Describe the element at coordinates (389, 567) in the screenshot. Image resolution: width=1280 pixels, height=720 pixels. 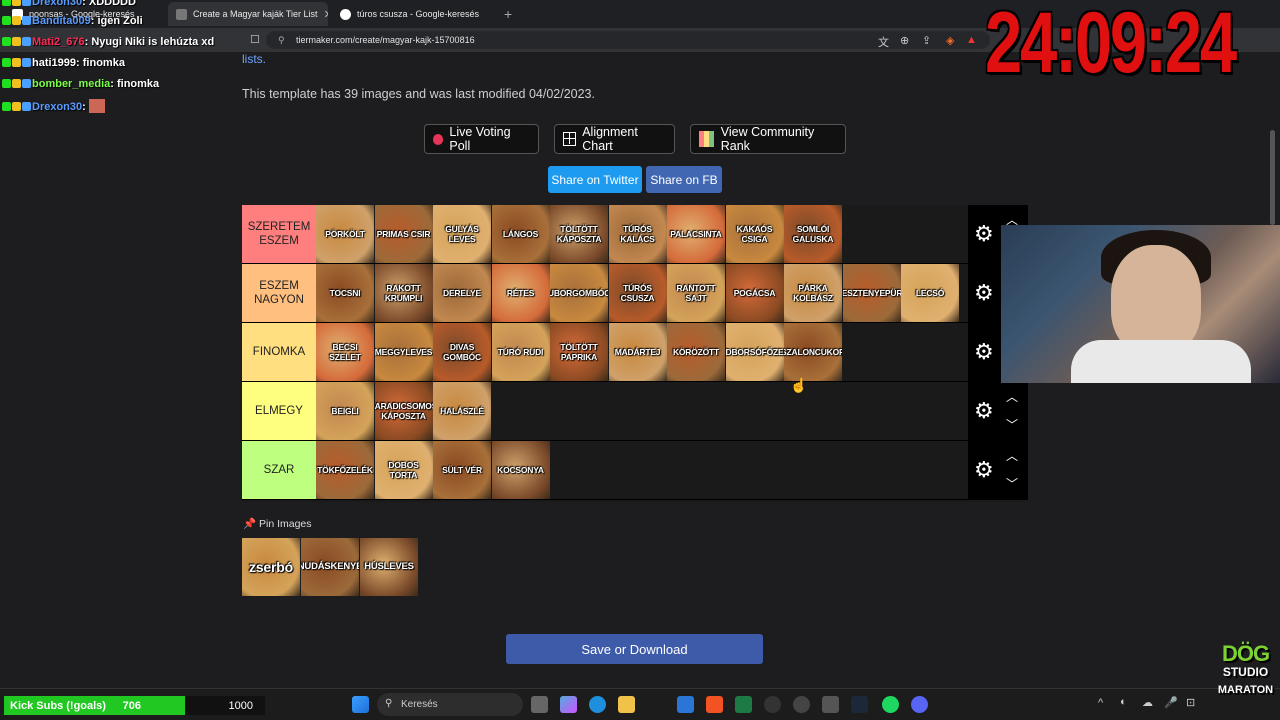
I see `pinned-food-item: HÚSLEVES` at that location.